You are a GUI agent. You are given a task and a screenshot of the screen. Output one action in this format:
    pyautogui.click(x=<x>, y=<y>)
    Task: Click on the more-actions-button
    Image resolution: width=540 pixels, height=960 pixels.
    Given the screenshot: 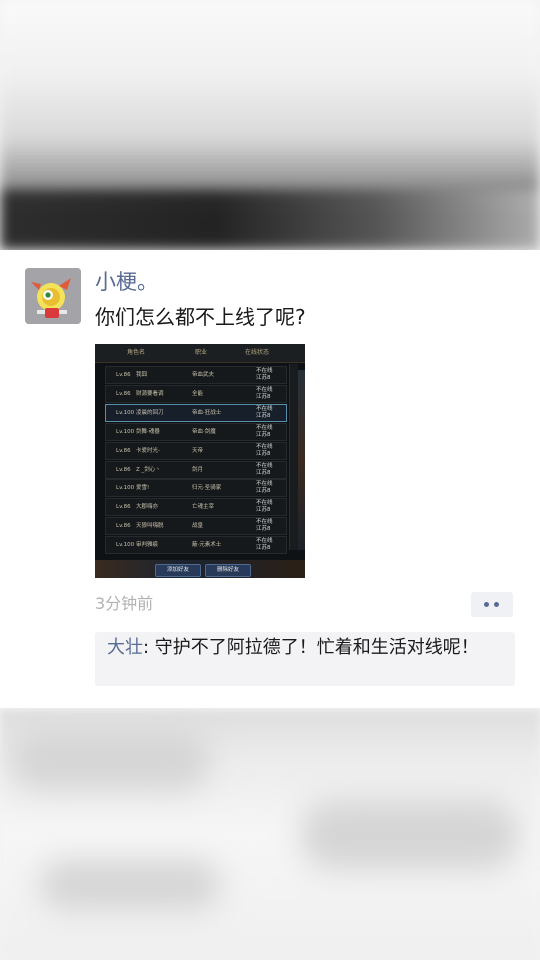 What is the action you would take?
    pyautogui.click(x=492, y=604)
    